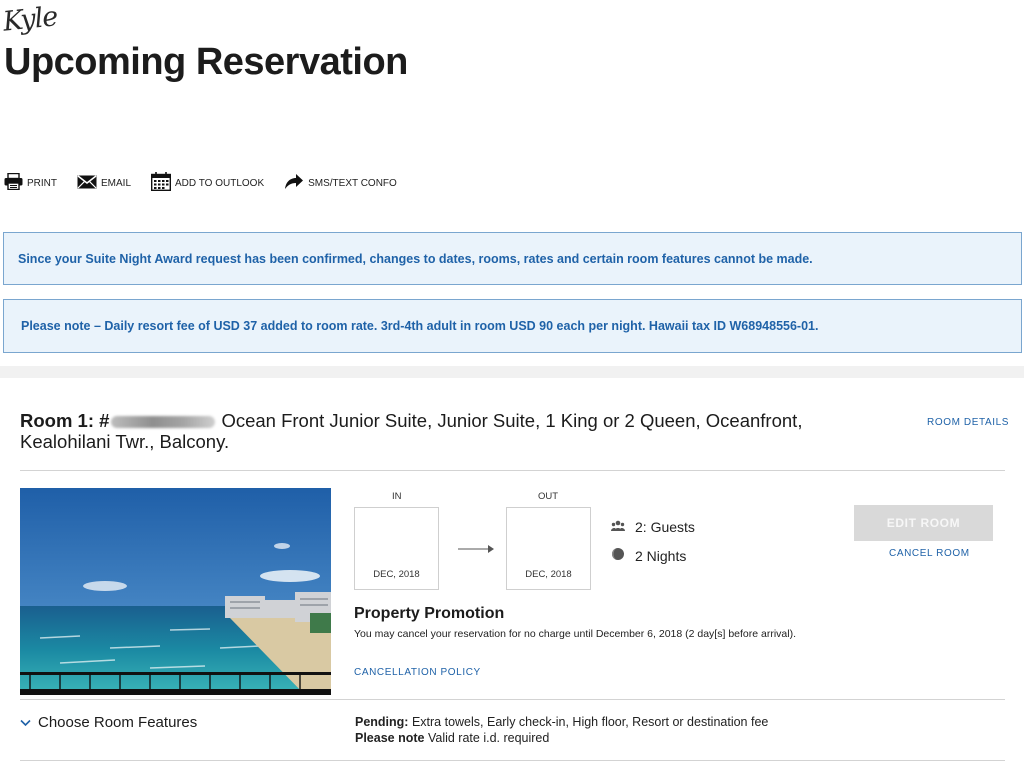 The width and height of the screenshot is (1024, 766). I want to click on guests-info: 2: Guests, so click(653, 527).